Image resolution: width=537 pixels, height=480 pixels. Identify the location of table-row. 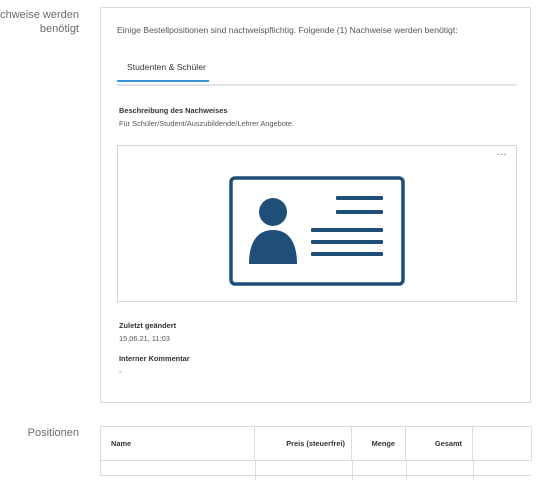
(316, 460).